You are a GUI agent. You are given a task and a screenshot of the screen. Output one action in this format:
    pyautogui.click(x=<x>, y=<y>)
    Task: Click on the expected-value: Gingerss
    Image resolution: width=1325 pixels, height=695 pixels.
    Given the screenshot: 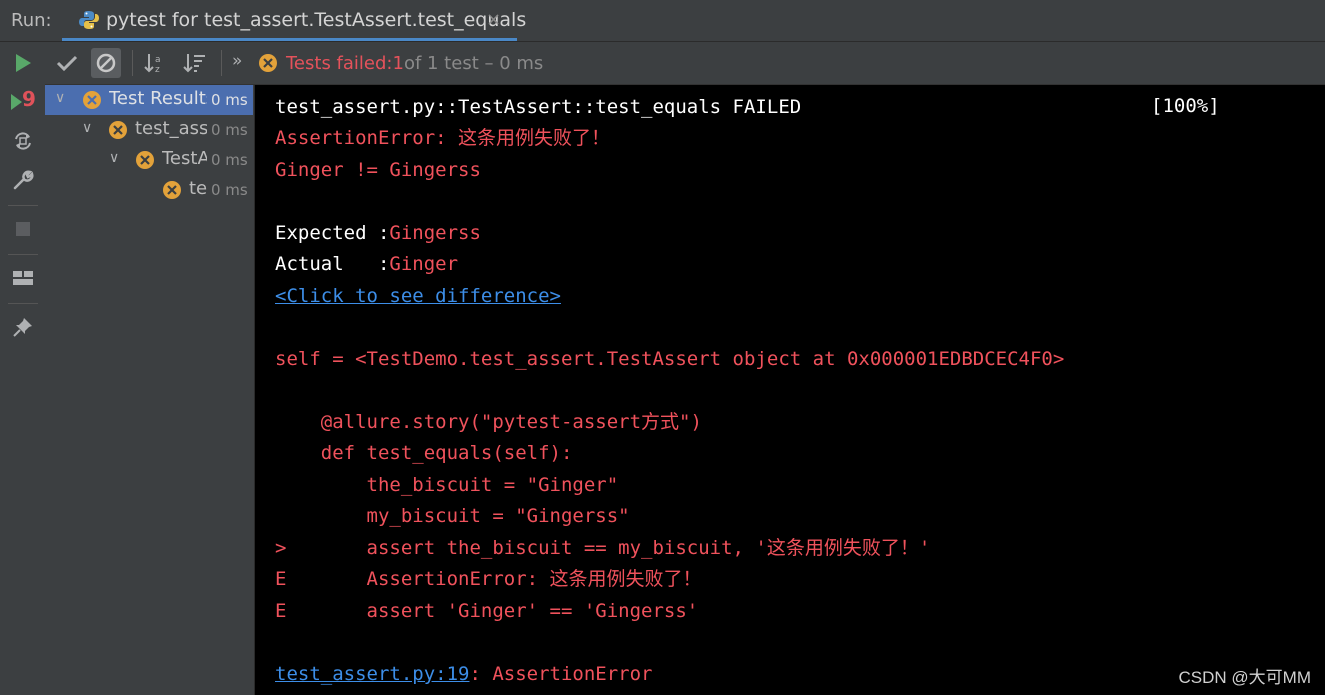 What is the action you would take?
    pyautogui.click(x=435, y=233)
    